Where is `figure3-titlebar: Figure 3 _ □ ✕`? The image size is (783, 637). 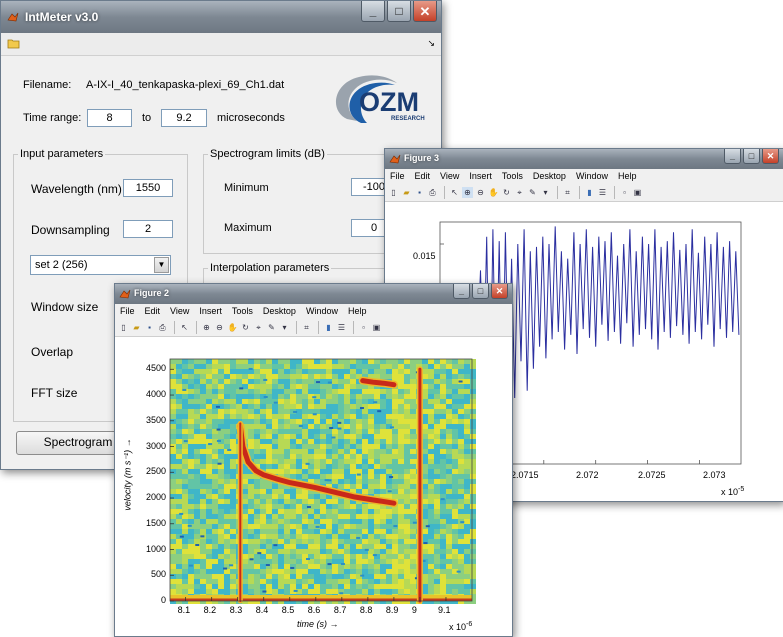
figure3-titlebar: Figure 3 _ □ ✕ is located at coordinates (584, 159).